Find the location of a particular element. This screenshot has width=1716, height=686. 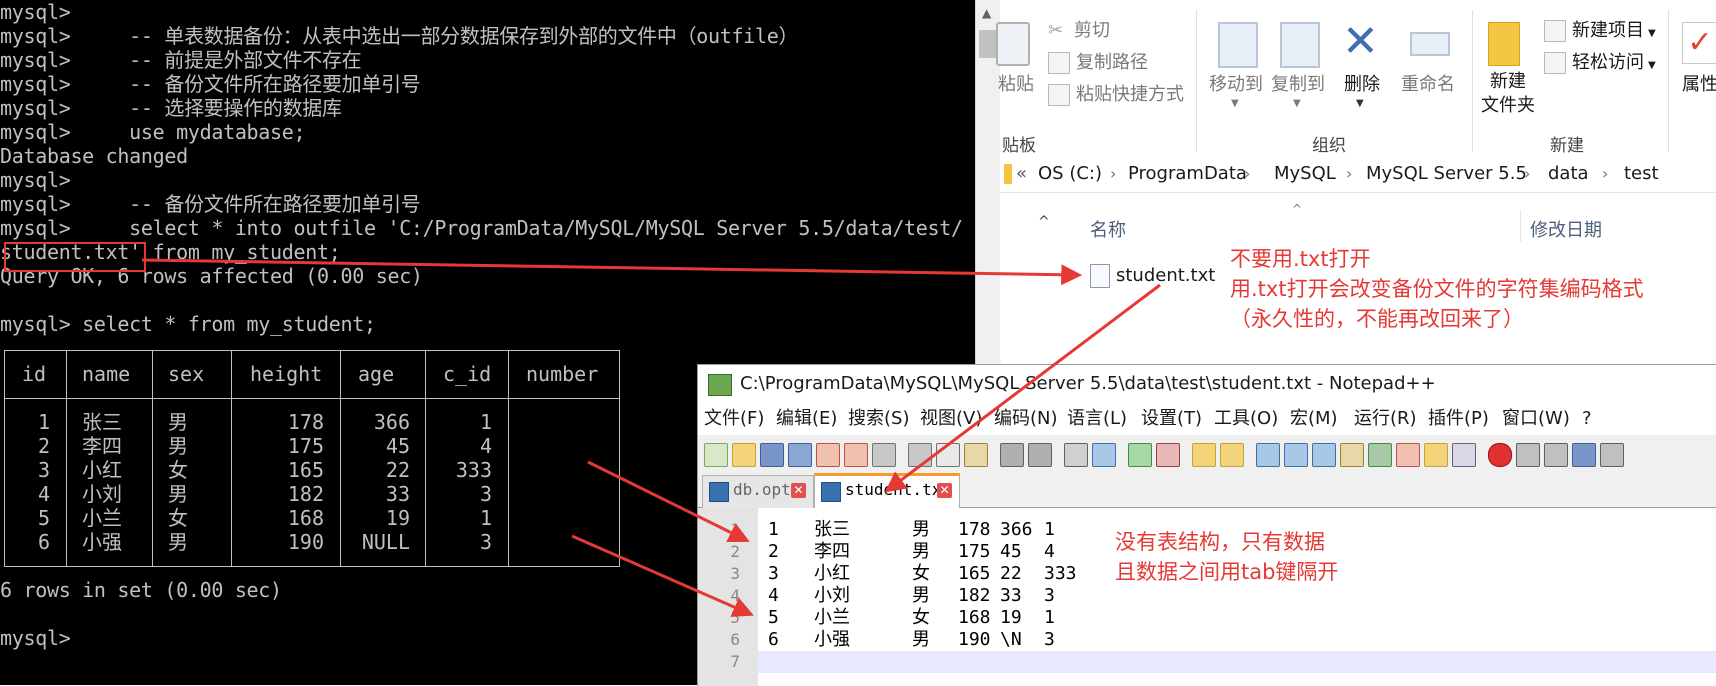

copy-icon is located at coordinates (948, 455).